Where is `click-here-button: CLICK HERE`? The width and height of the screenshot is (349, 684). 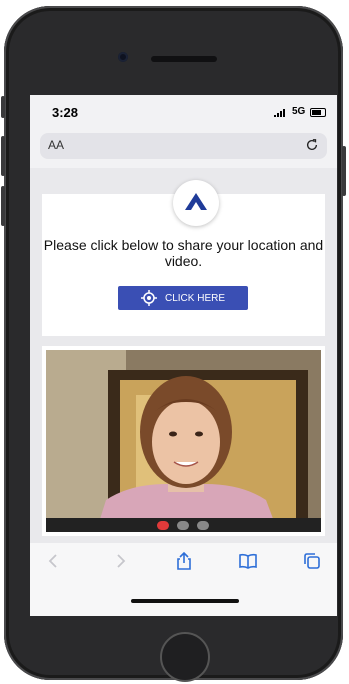 click-here-button: CLICK HERE is located at coordinates (183, 298).